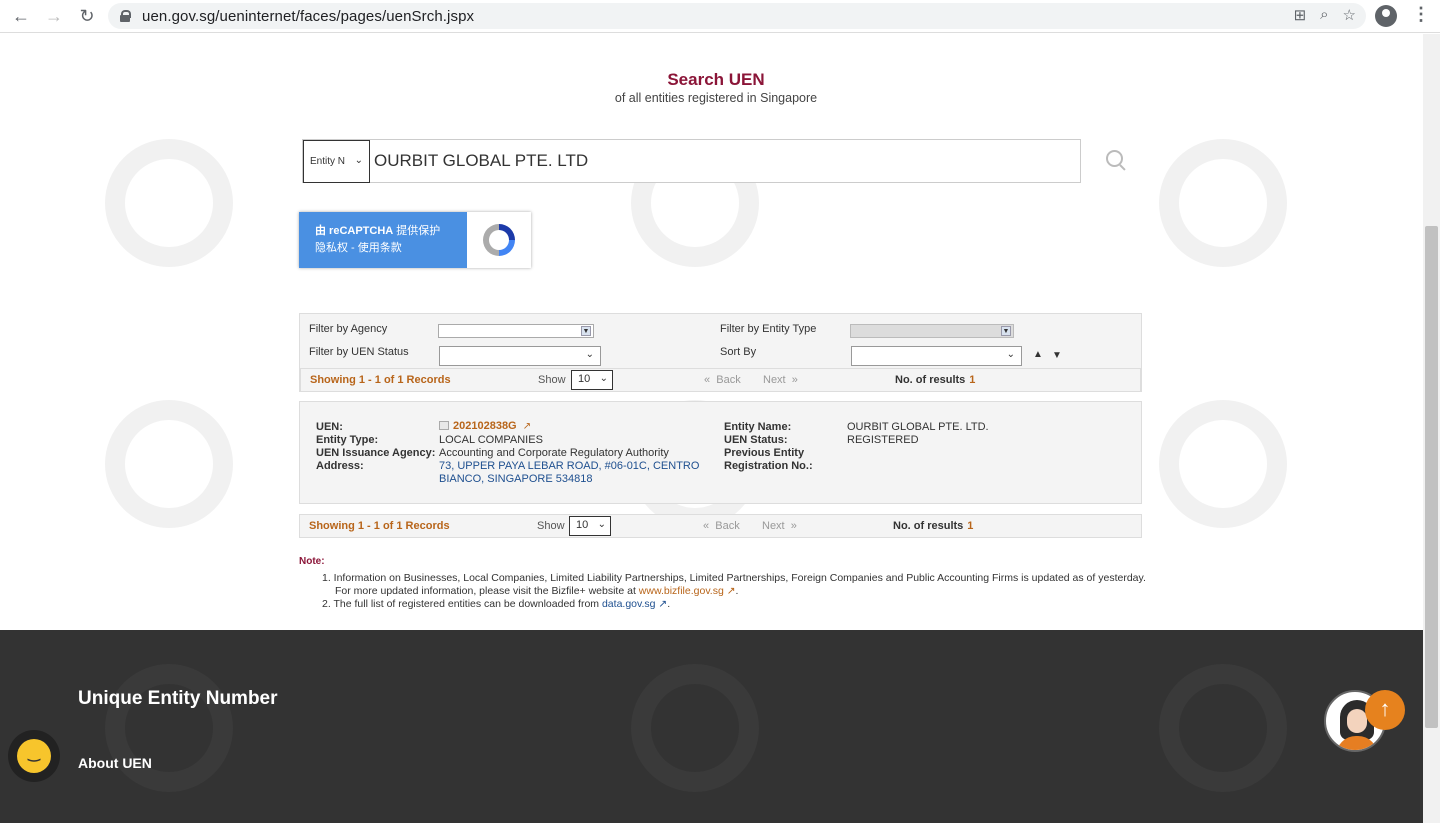 The image size is (1440, 823). I want to click on sort-descending-icon: ▼, so click(1057, 355).